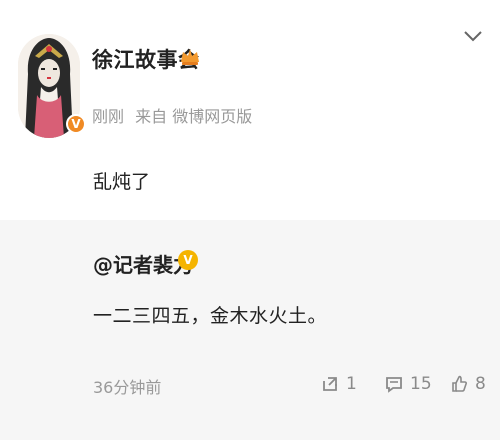  I want to click on repost-count: 1, so click(351, 384).